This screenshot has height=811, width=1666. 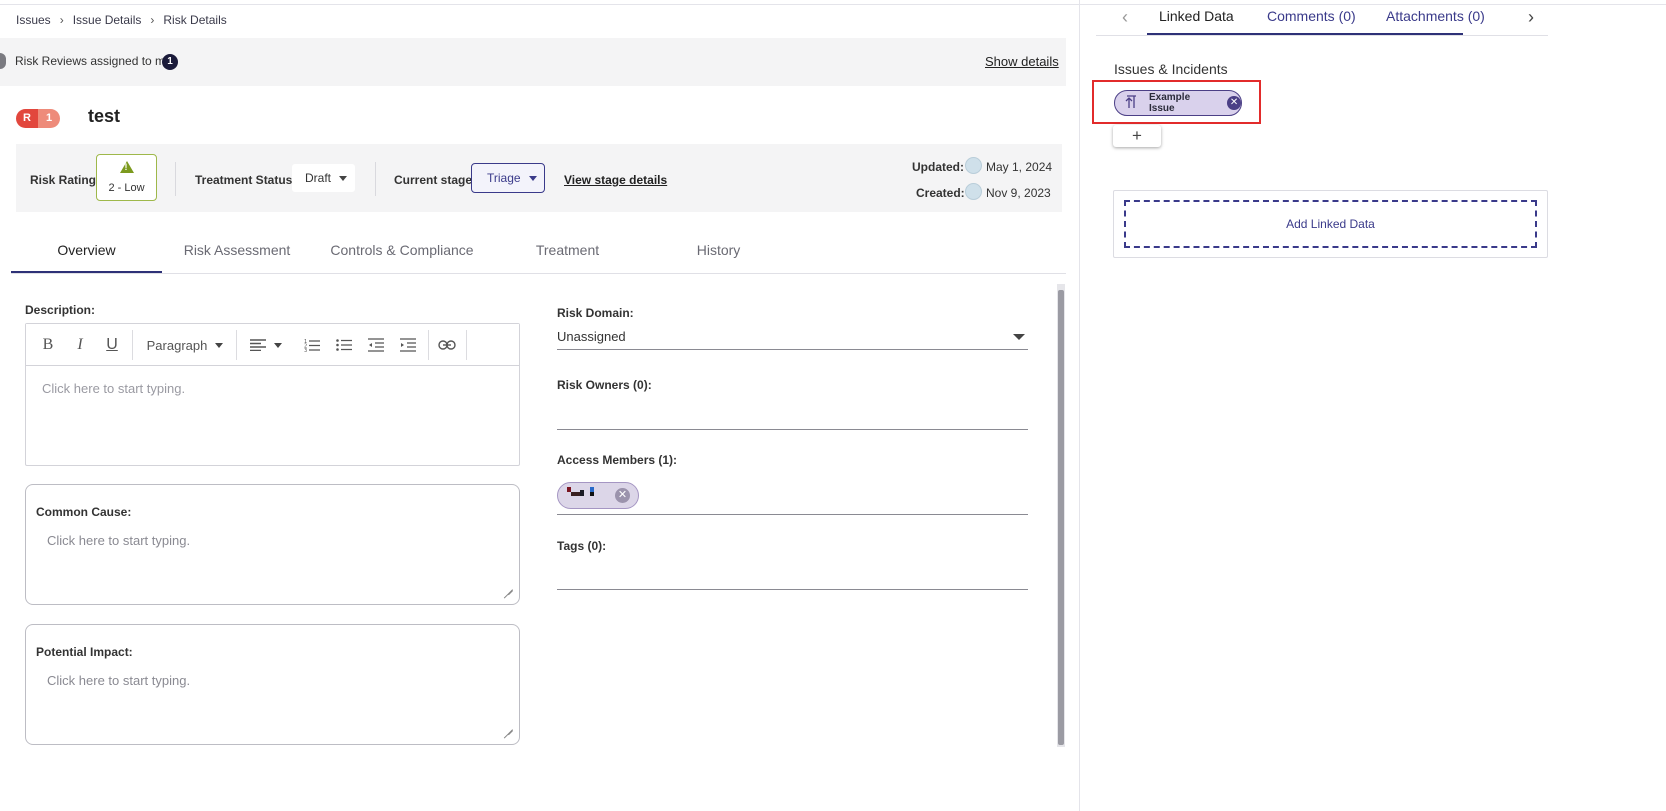 I want to click on tab-risk-assessment: Risk Assessment, so click(x=237, y=250).